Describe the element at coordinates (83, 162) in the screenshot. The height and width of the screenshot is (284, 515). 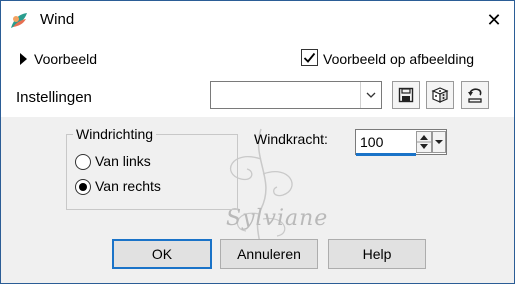
I see `radio-van-links` at that location.